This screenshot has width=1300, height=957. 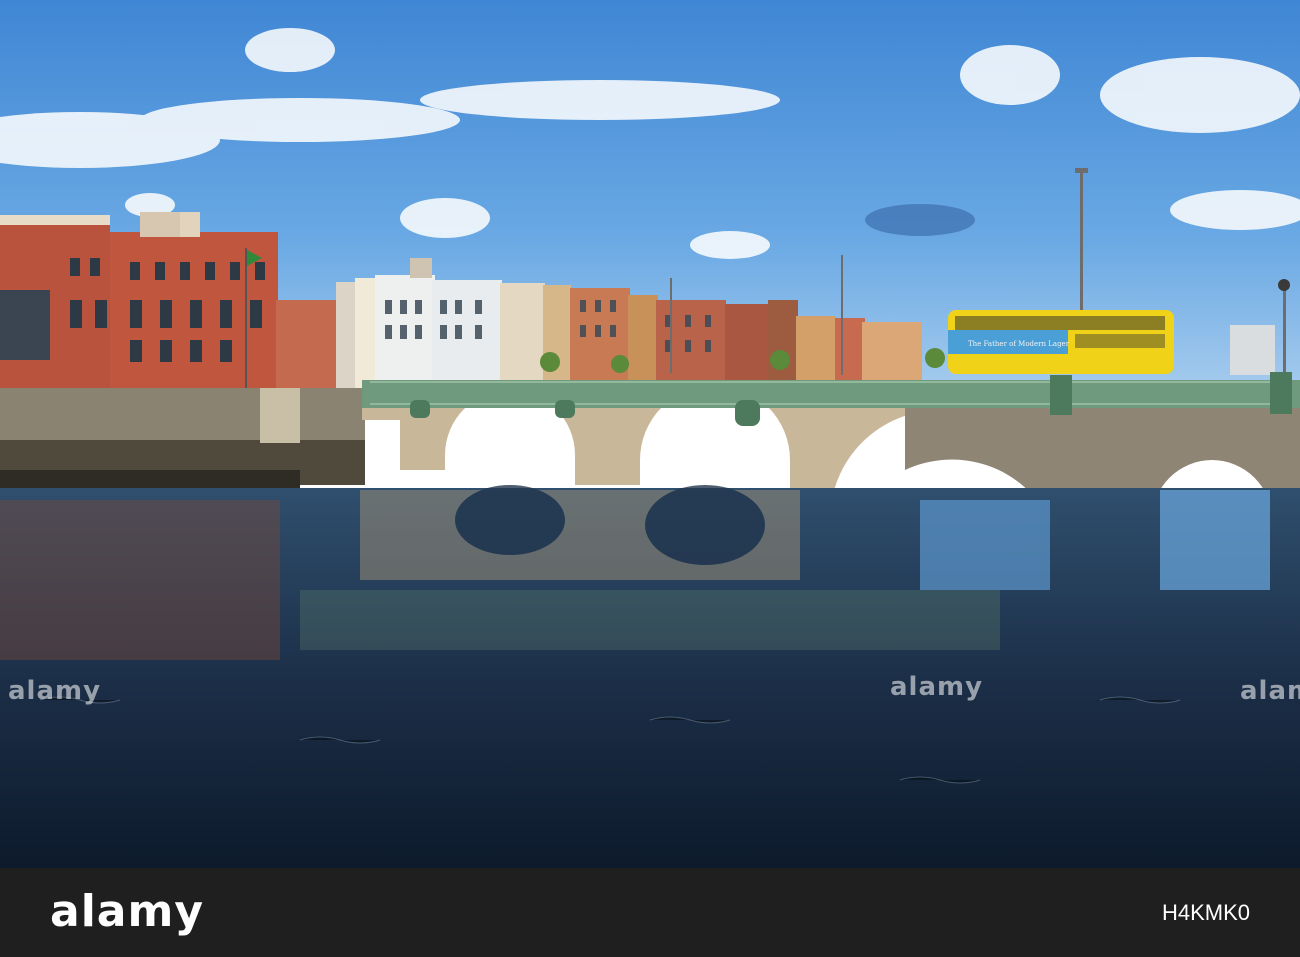 I want to click on bus-banner-text: The Father of Modern Lager, so click(x=1019, y=344).